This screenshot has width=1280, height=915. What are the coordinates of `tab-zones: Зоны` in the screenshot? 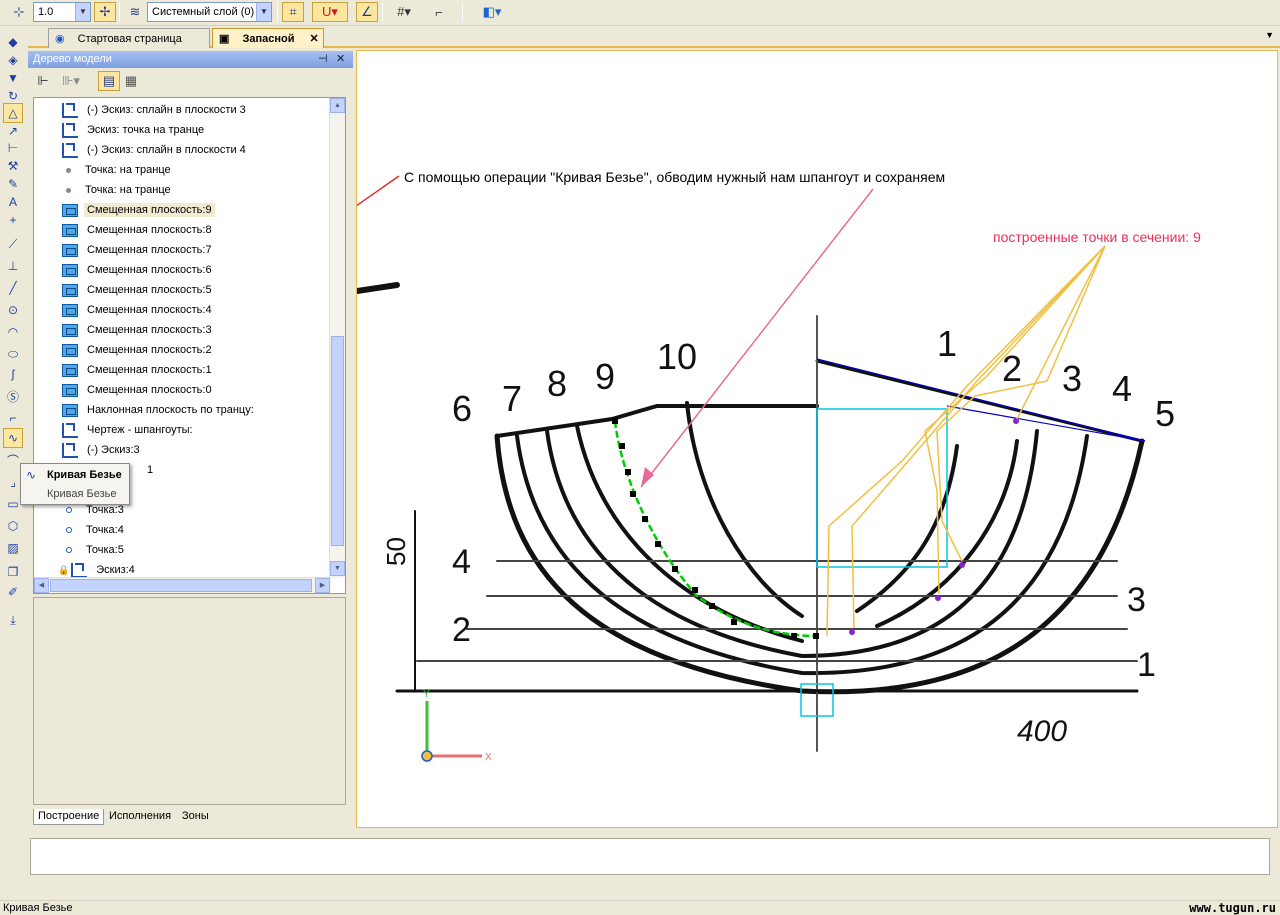 It's located at (195, 817).